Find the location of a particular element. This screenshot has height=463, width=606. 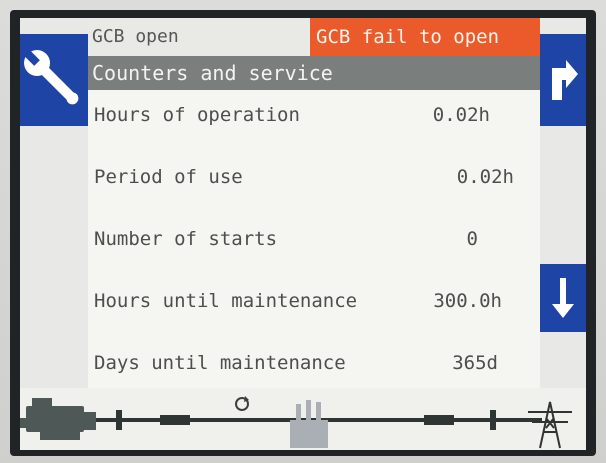

row-label: Period of use is located at coordinates (168, 177).